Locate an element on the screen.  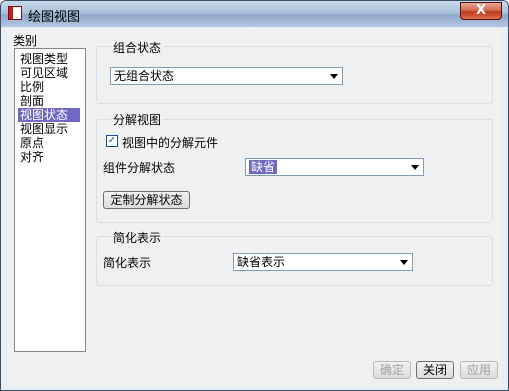
component-explode-state-value: 缺省 is located at coordinates (263, 167).